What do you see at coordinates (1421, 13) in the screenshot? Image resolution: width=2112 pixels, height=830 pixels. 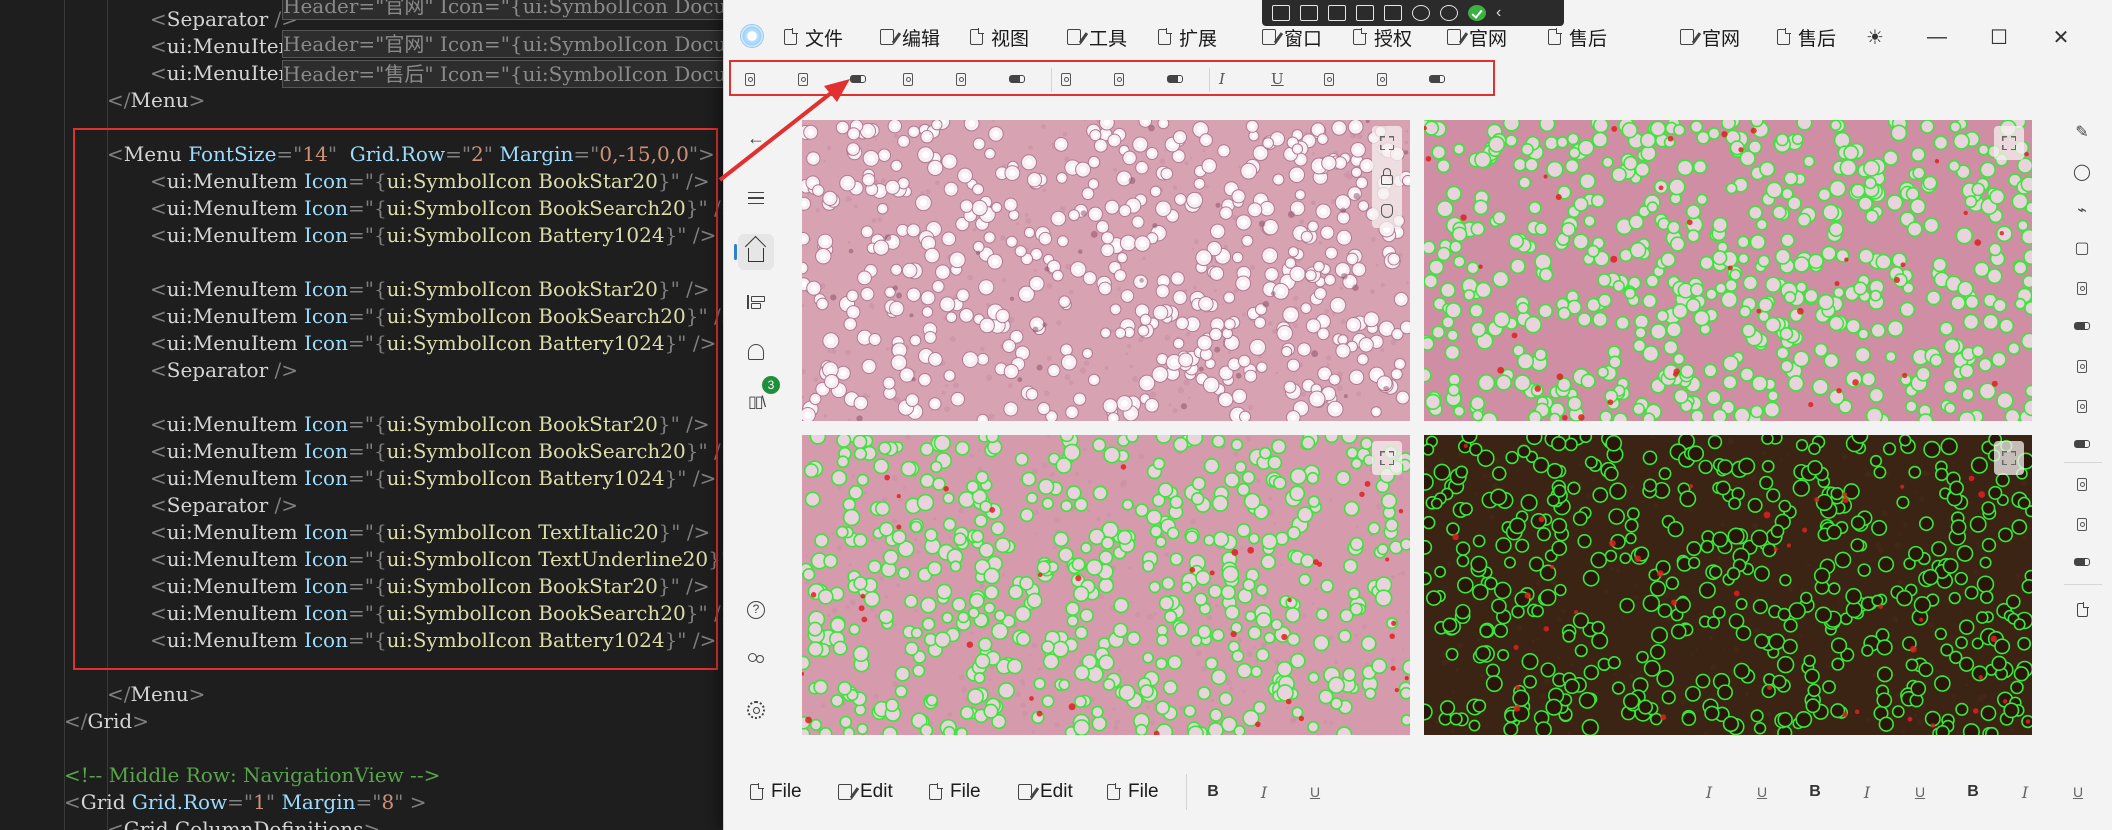 I see `wireless-icon` at bounding box center [1421, 13].